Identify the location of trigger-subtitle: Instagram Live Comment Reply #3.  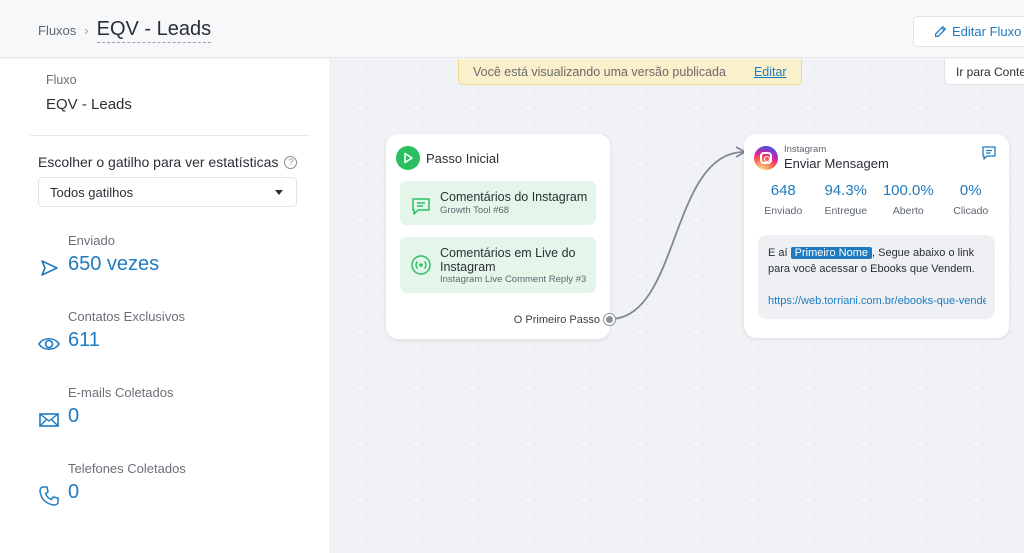
(513, 279).